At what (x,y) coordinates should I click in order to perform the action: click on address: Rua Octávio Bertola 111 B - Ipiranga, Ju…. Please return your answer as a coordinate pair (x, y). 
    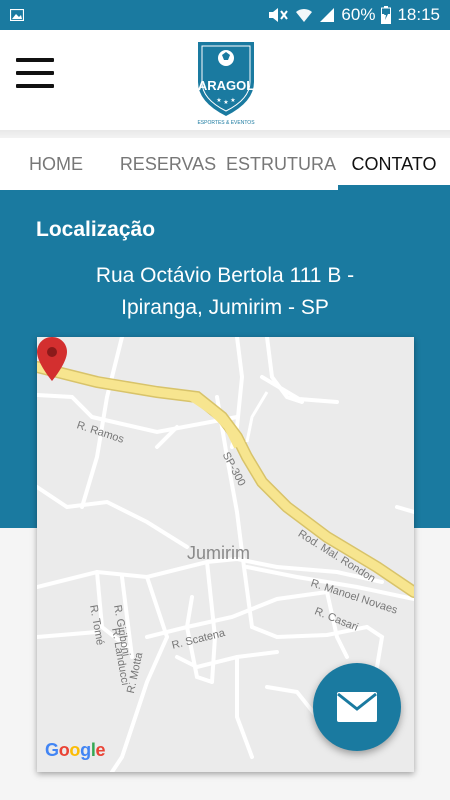
    Looking at the image, I should click on (225, 292).